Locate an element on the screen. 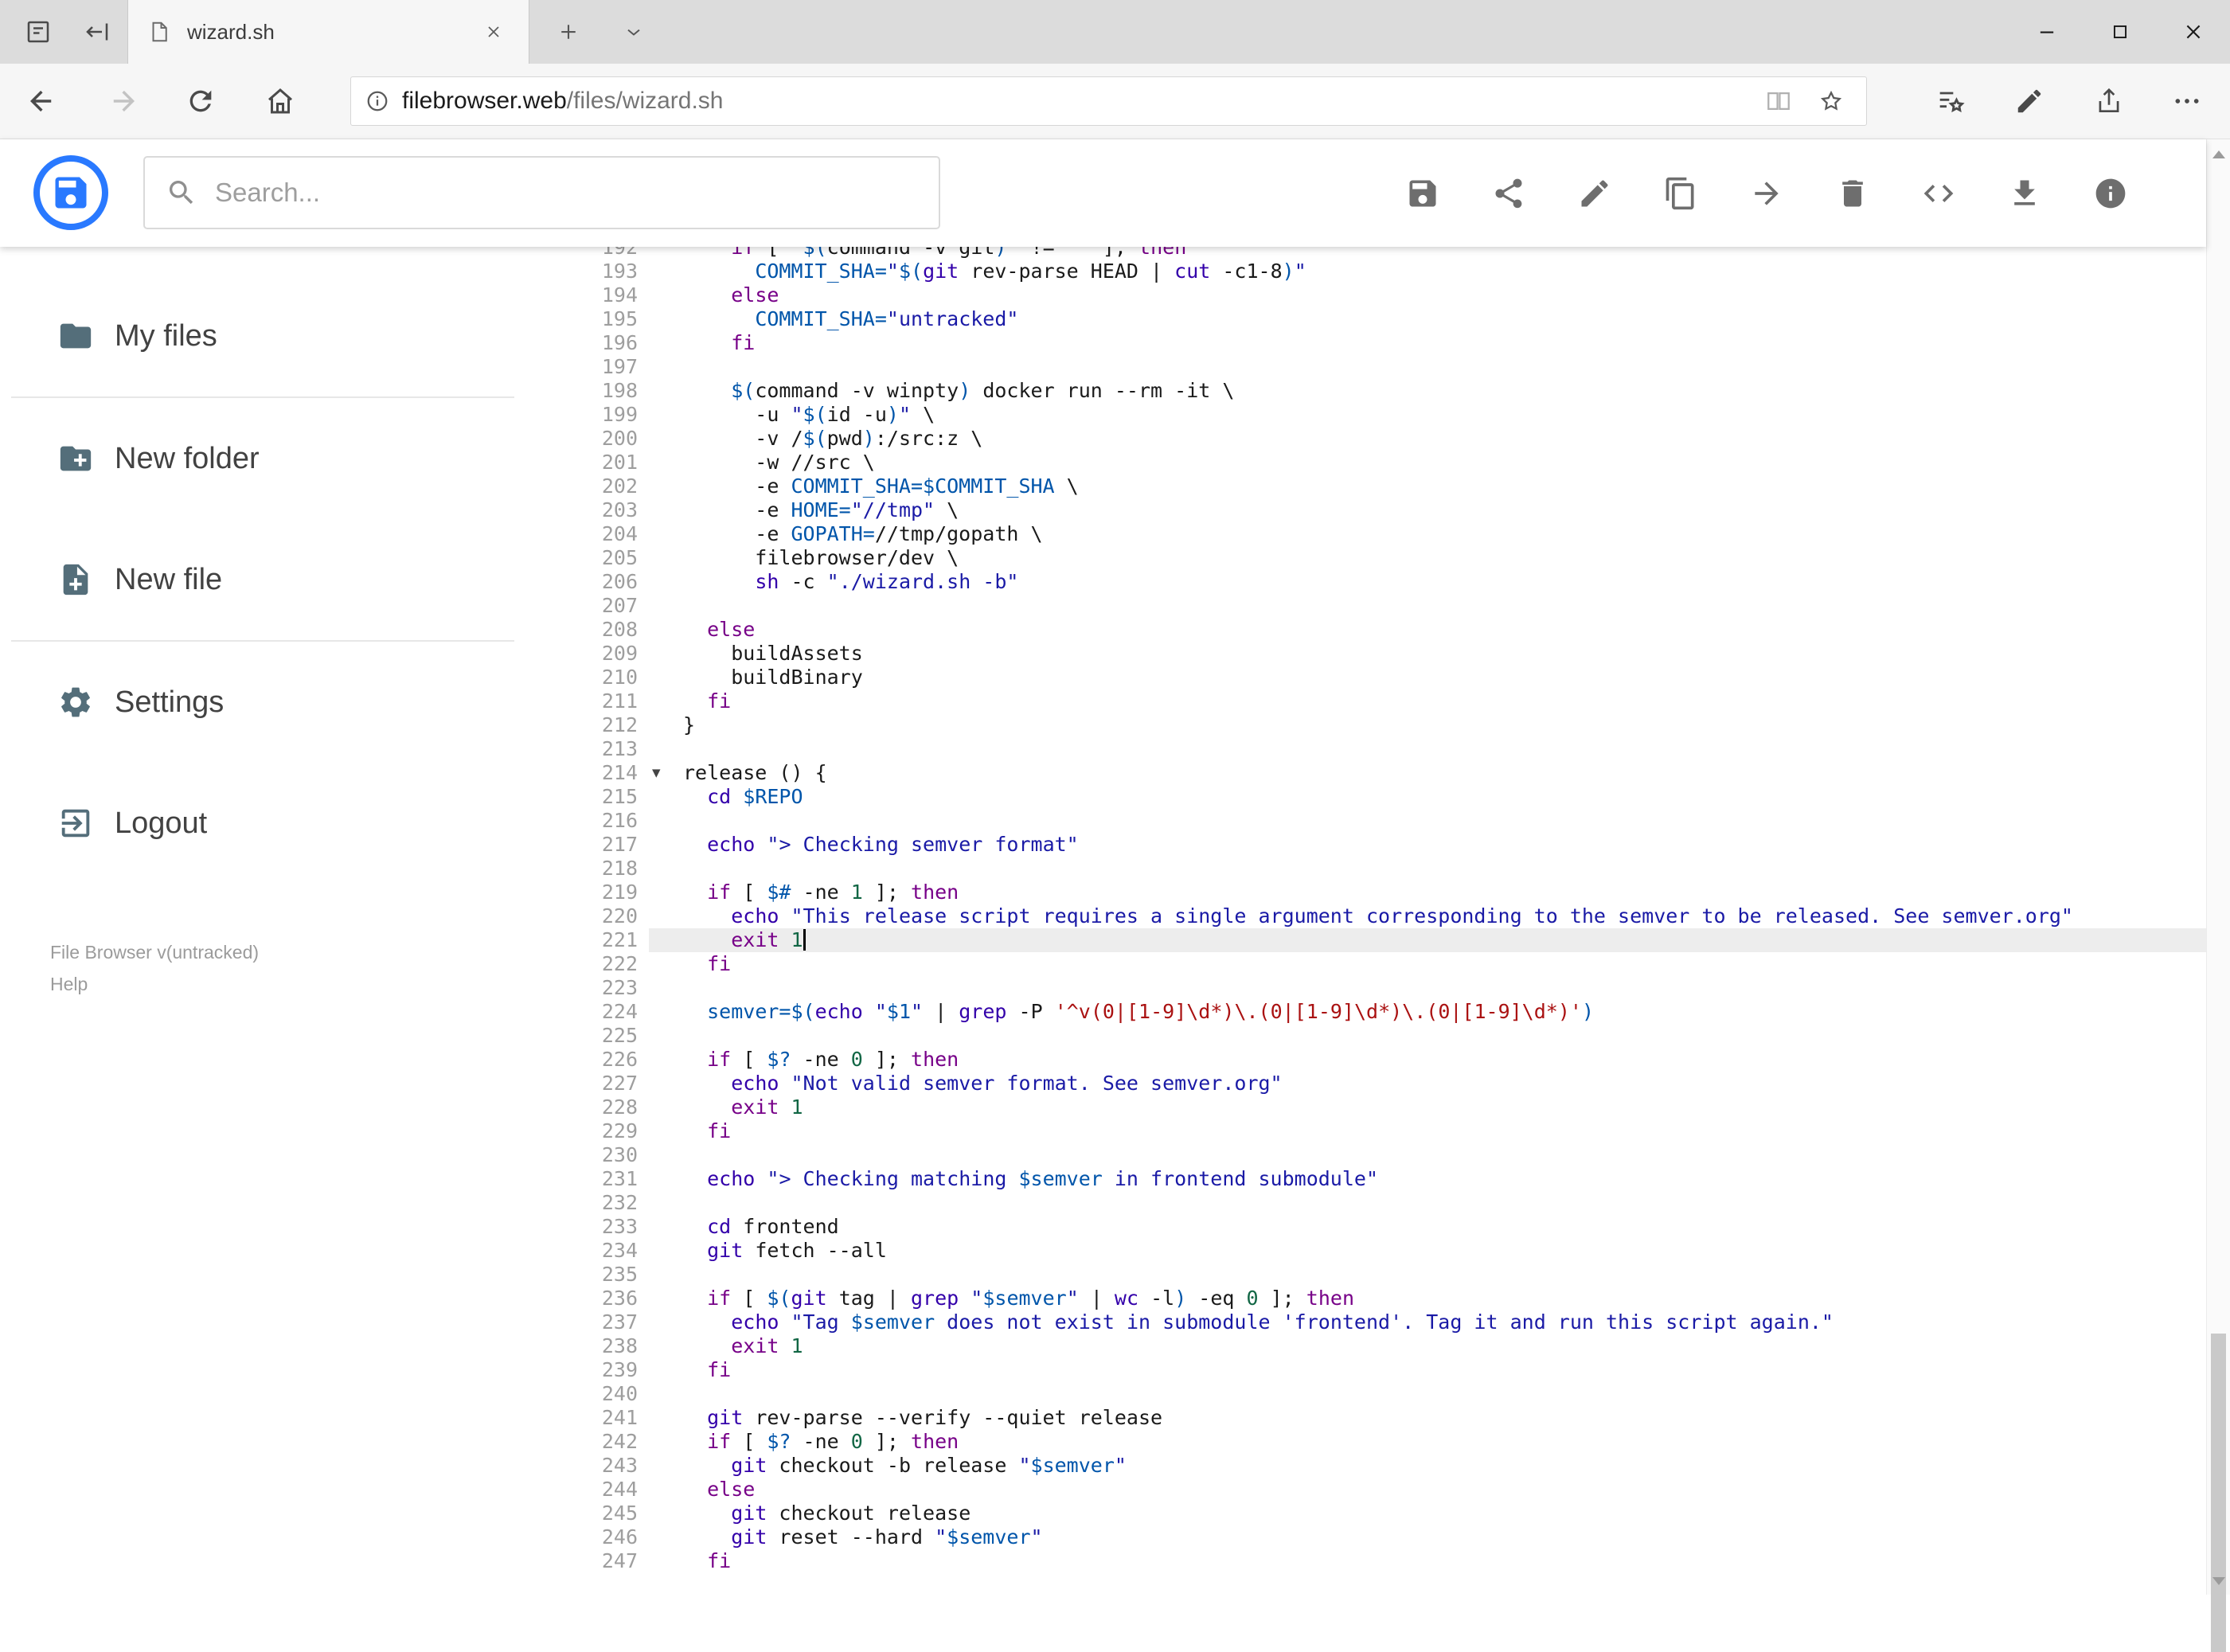 This screenshot has width=2230, height=1652. address-bar: filebrowser.web/files/wizard.sh is located at coordinates (1108, 101).